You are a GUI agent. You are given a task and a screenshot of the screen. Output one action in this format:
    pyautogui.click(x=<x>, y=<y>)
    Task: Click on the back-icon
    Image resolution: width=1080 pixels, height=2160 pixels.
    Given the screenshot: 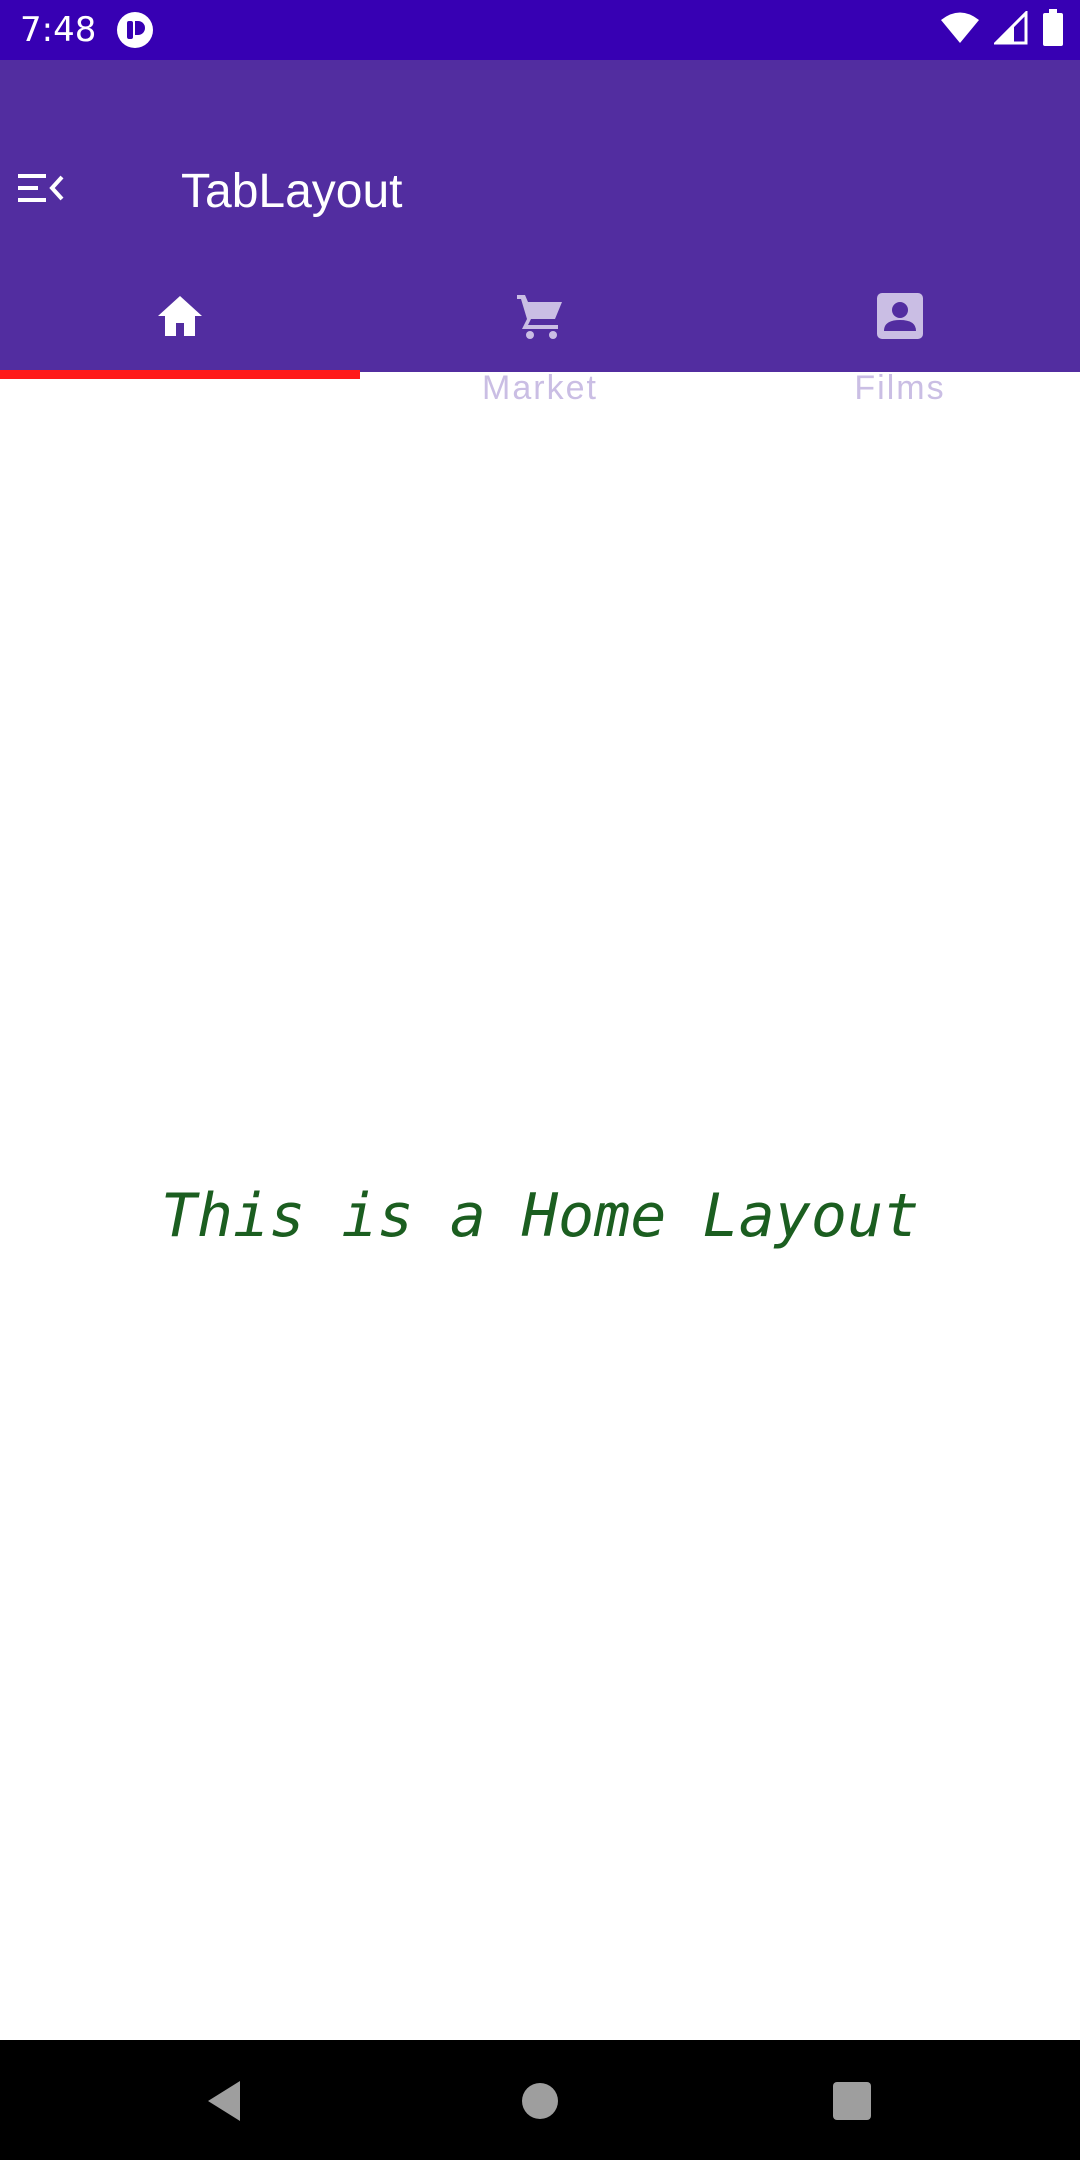 What is the action you would take?
    pyautogui.click(x=225, y=2101)
    